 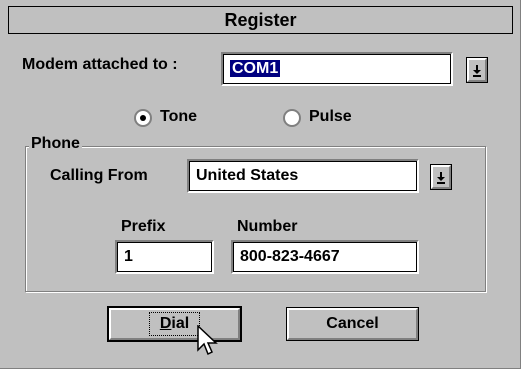 What do you see at coordinates (100, 64) in the screenshot?
I see `modem-label: Modem attached to :` at bounding box center [100, 64].